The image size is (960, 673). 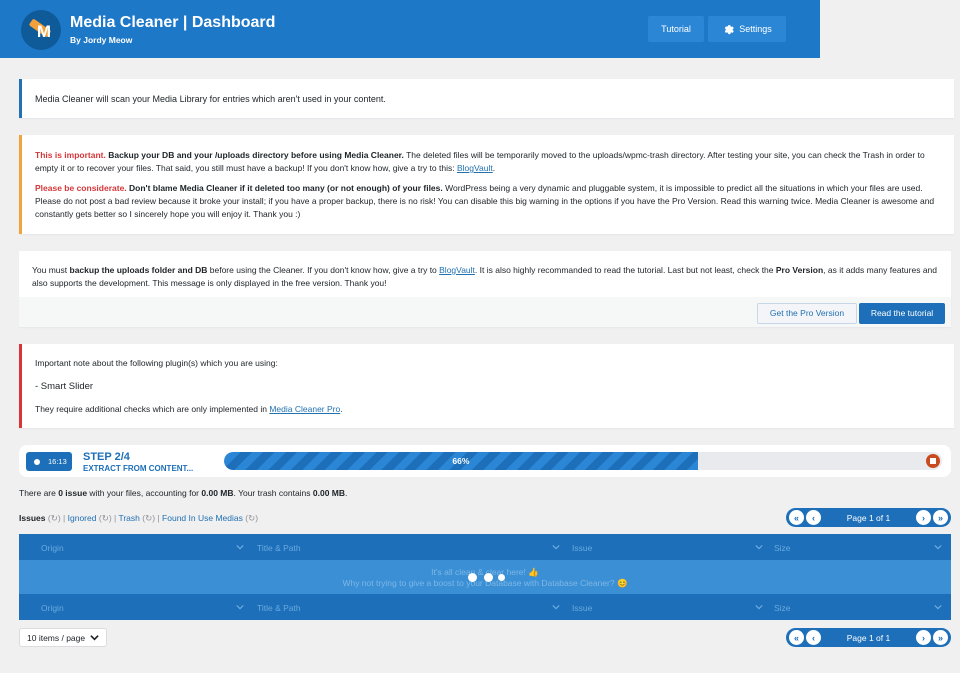 What do you see at coordinates (799, 270) in the screenshot?
I see `pro-bold-2: Pro Version` at bounding box center [799, 270].